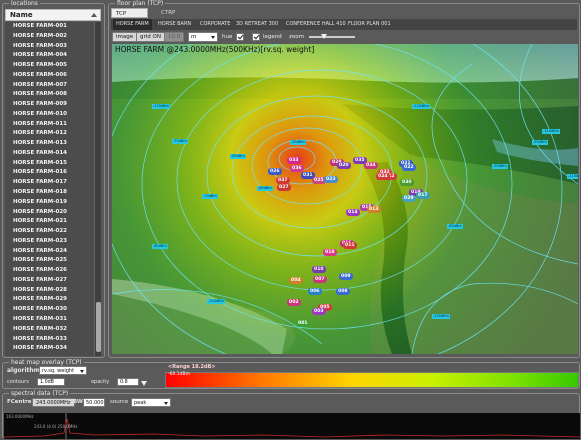 The image size is (581, 440). I want to click on source-select: peak, so click(151, 402).